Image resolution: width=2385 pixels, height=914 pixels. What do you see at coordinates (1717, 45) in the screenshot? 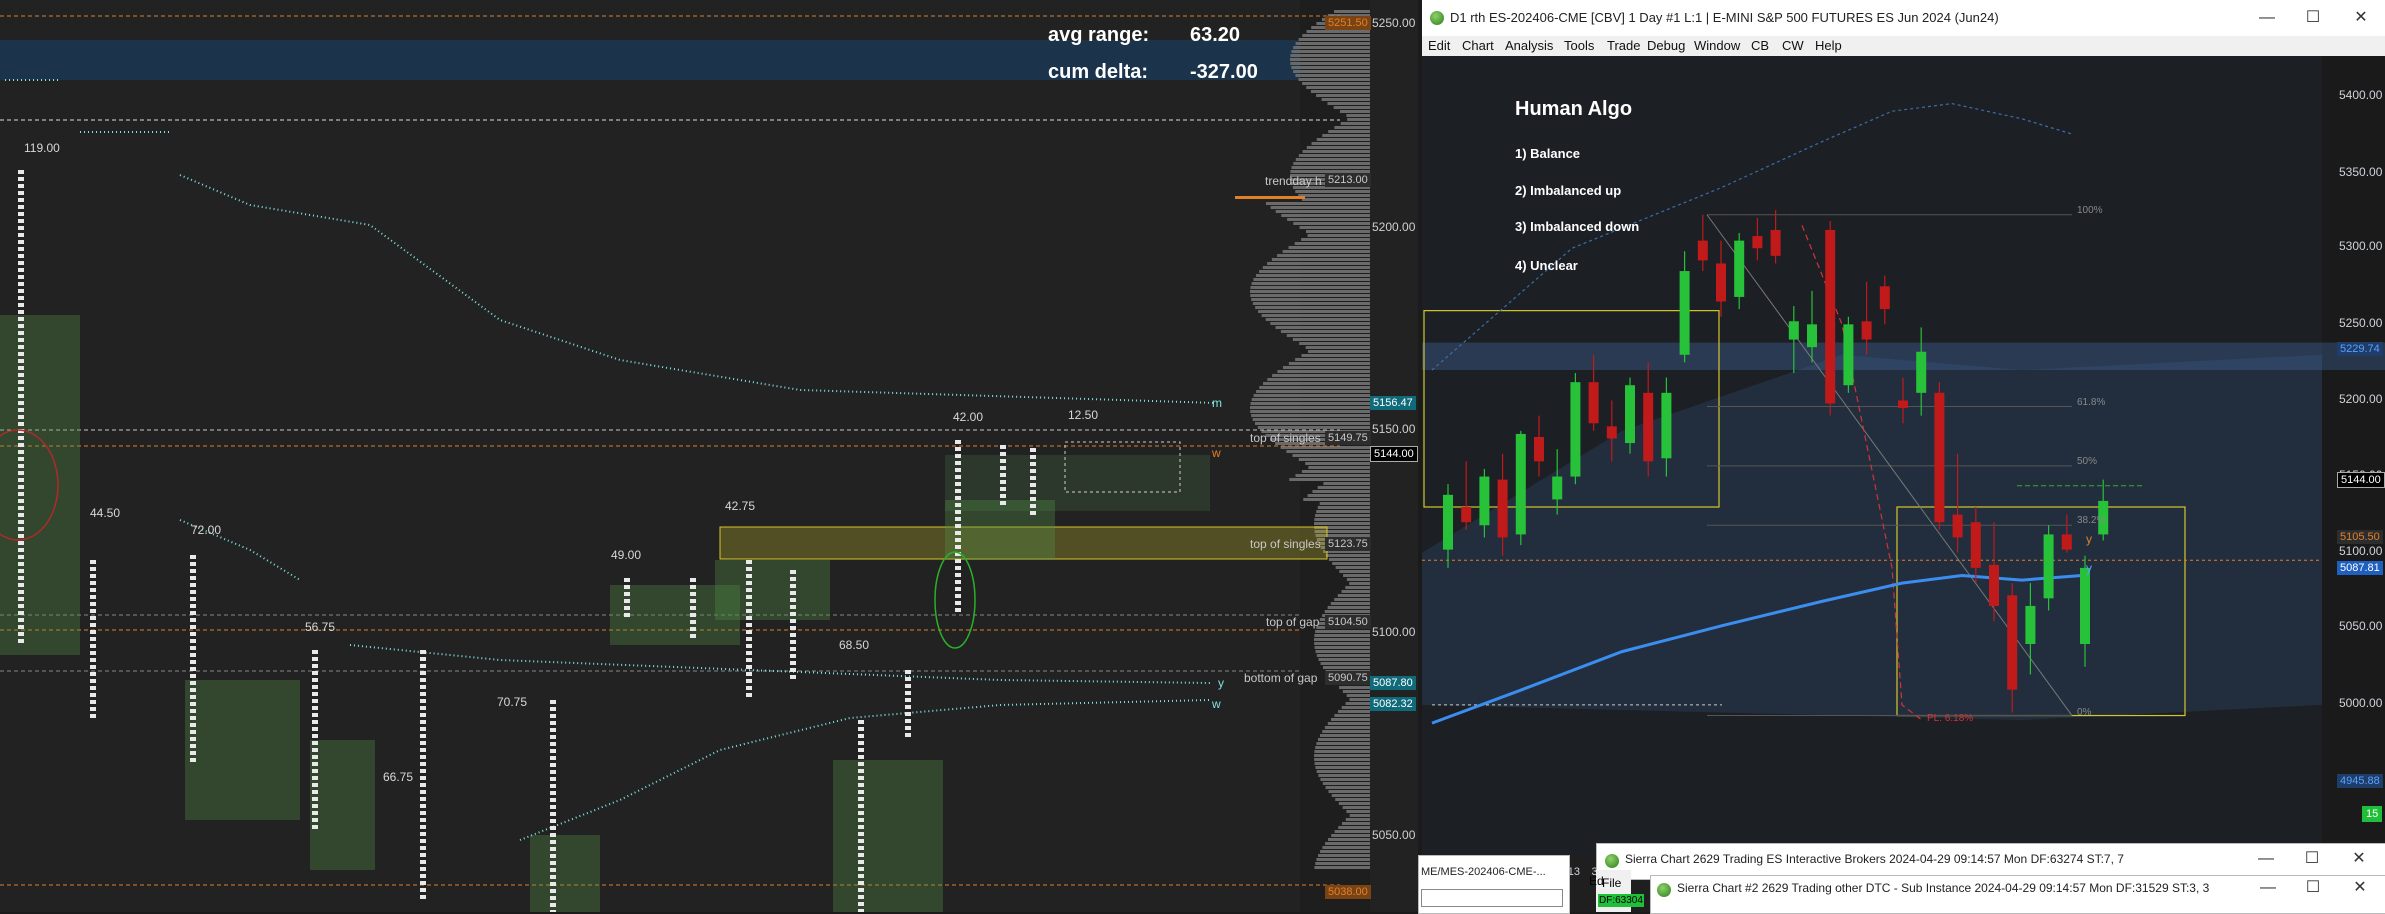
I see `menu-window: Window` at bounding box center [1717, 45].